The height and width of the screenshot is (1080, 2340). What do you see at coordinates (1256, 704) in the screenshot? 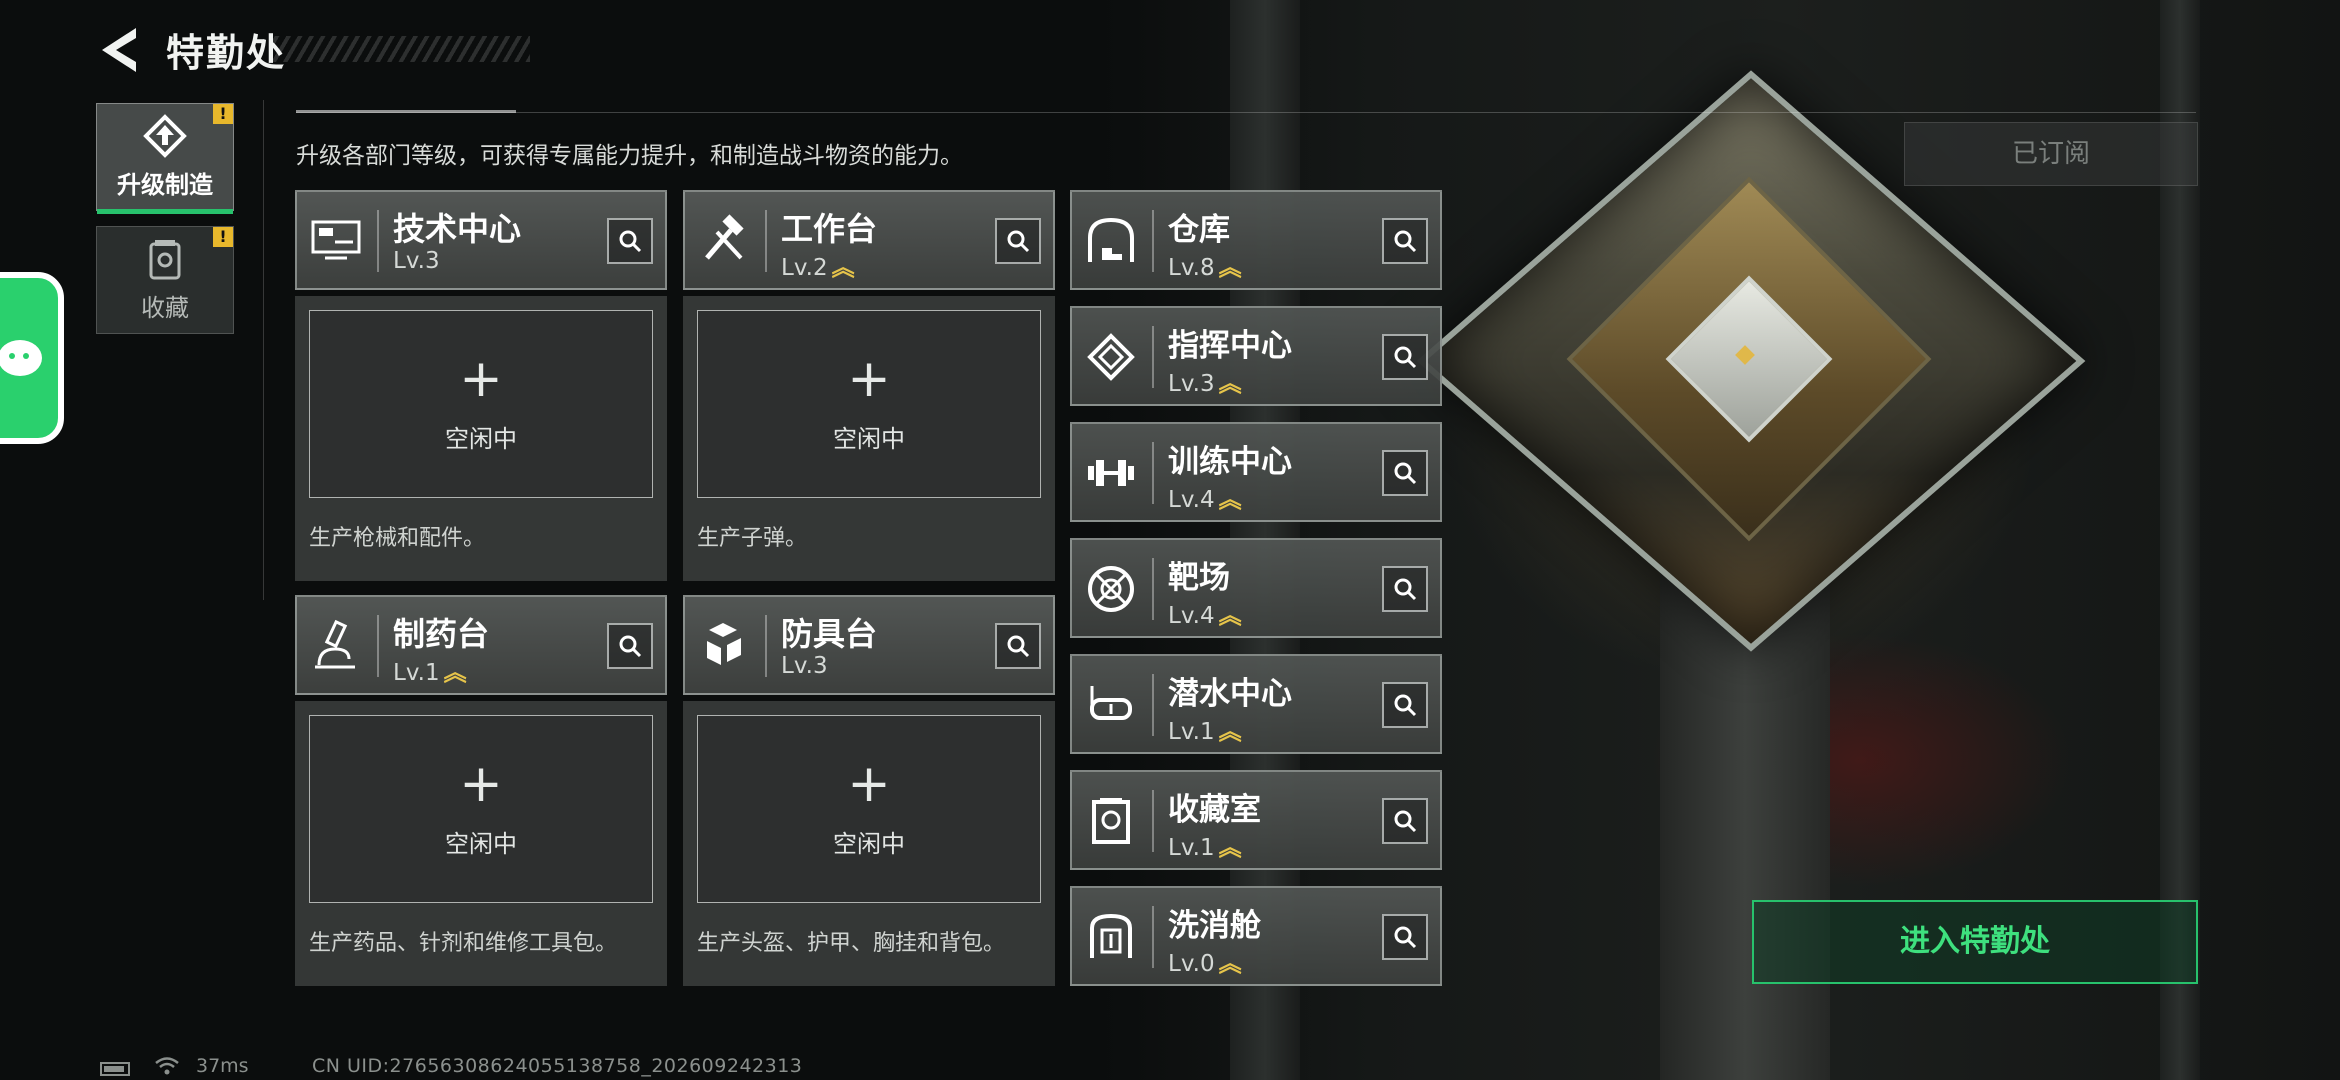
I see `facility-diving-center: 潜水中心 Lv.1 ︽` at bounding box center [1256, 704].